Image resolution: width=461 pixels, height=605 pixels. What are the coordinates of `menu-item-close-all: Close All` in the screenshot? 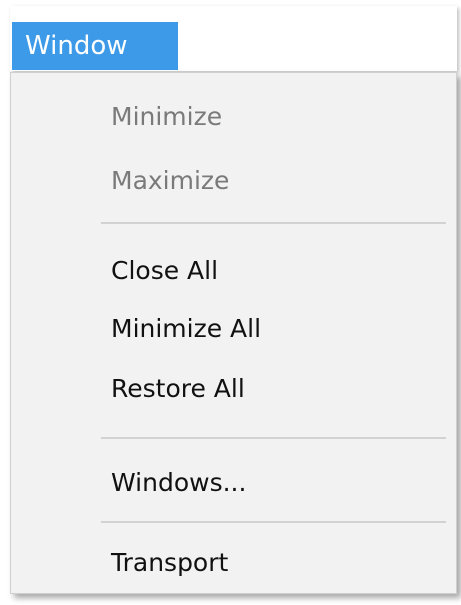 It's located at (276, 271).